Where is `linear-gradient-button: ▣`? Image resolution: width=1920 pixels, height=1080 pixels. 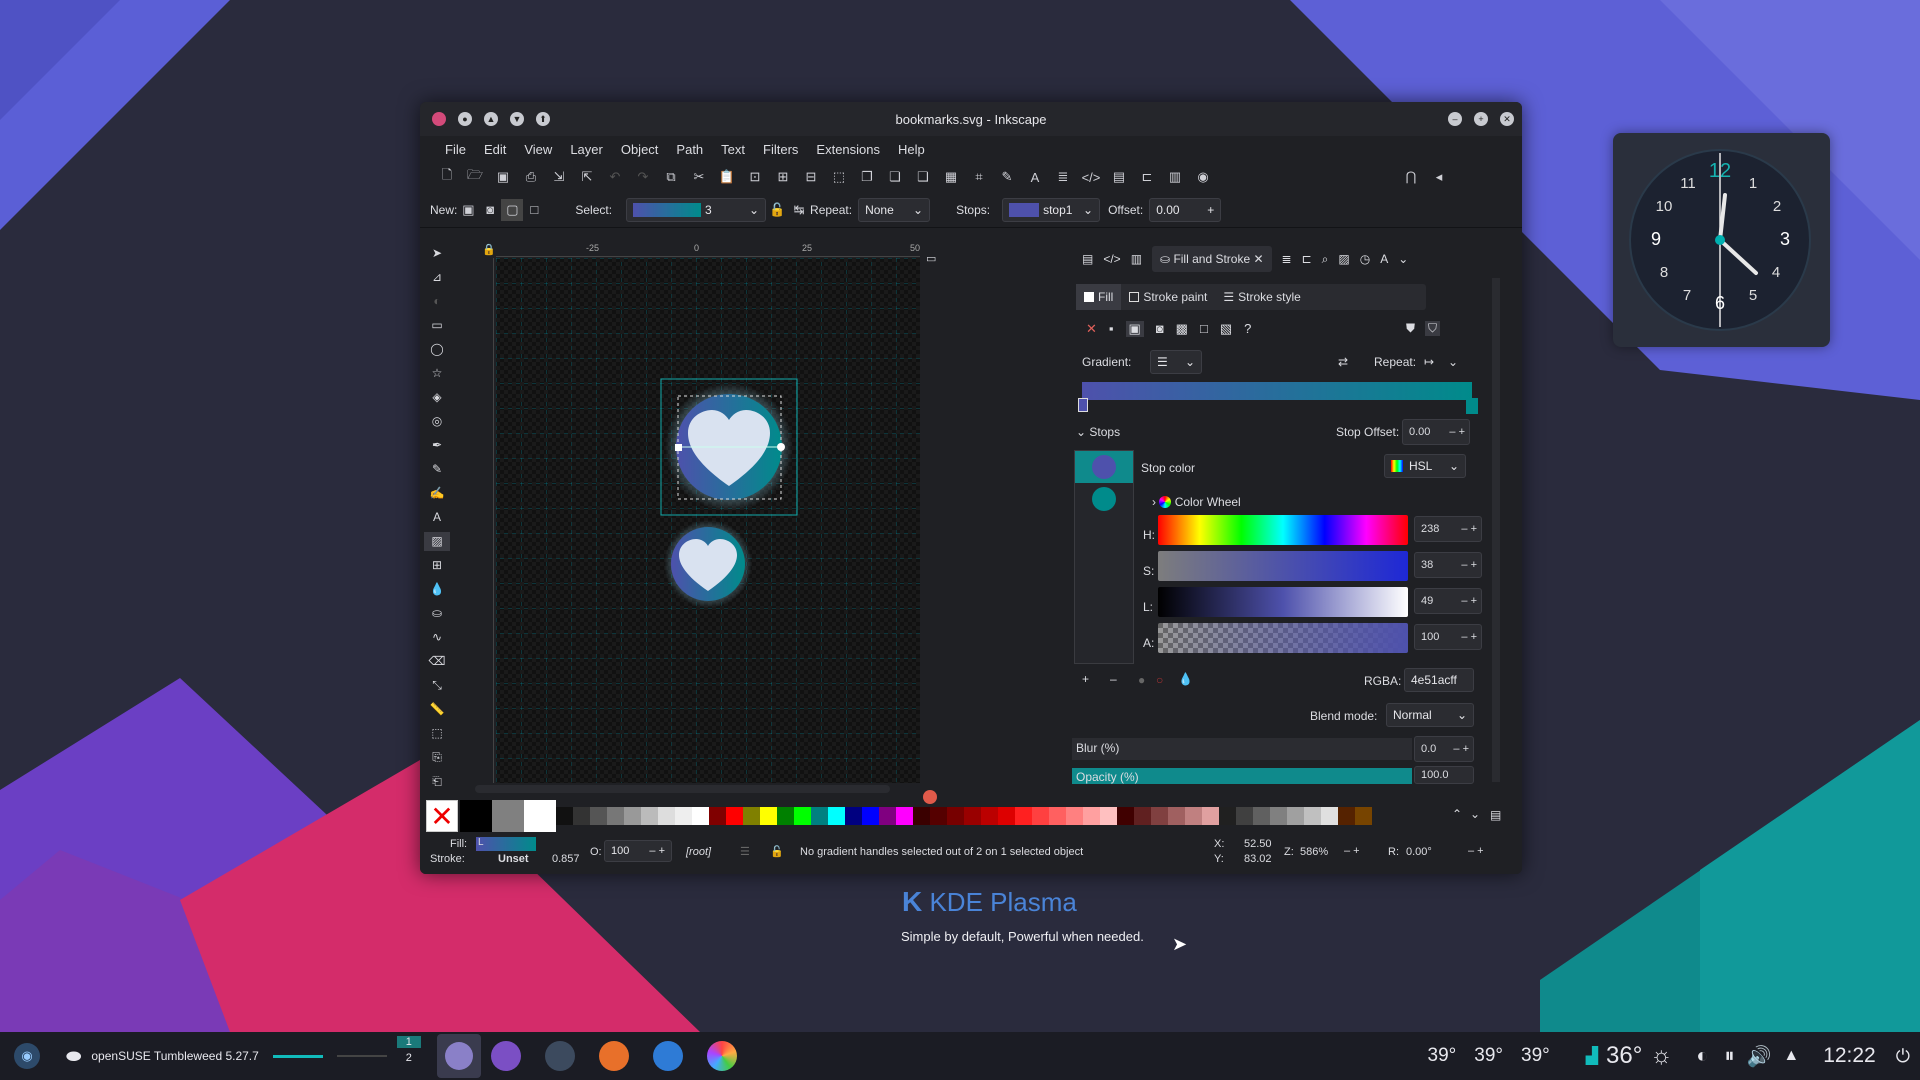 linear-gradient-button: ▣ is located at coordinates (468, 210).